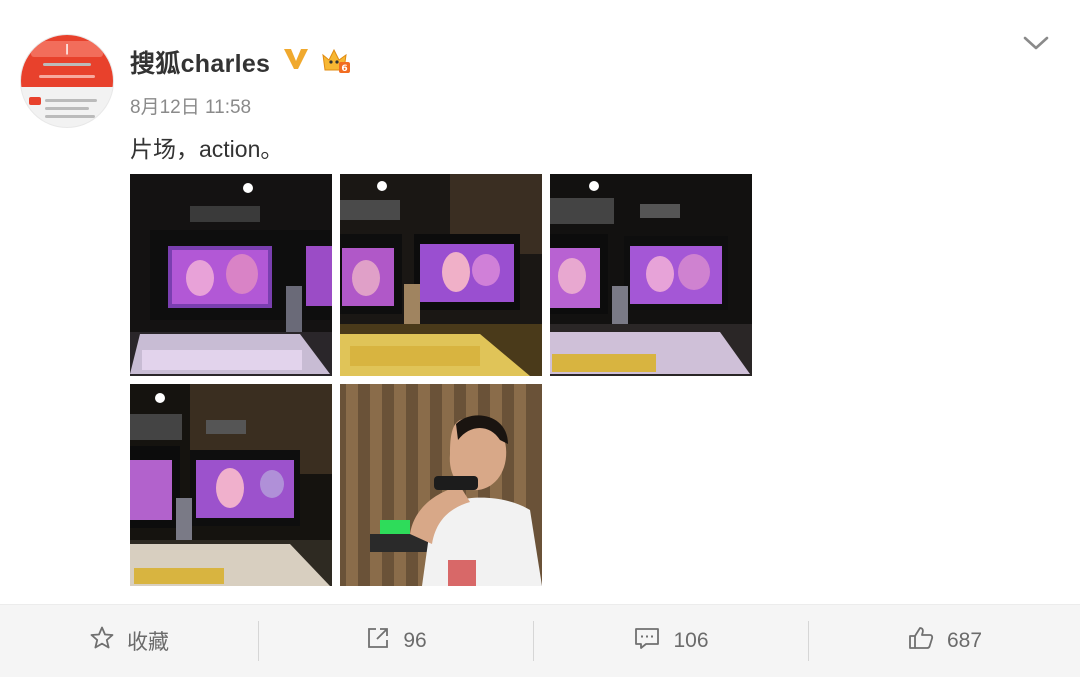  What do you see at coordinates (415, 640) in the screenshot?
I see `repost-count: 96` at bounding box center [415, 640].